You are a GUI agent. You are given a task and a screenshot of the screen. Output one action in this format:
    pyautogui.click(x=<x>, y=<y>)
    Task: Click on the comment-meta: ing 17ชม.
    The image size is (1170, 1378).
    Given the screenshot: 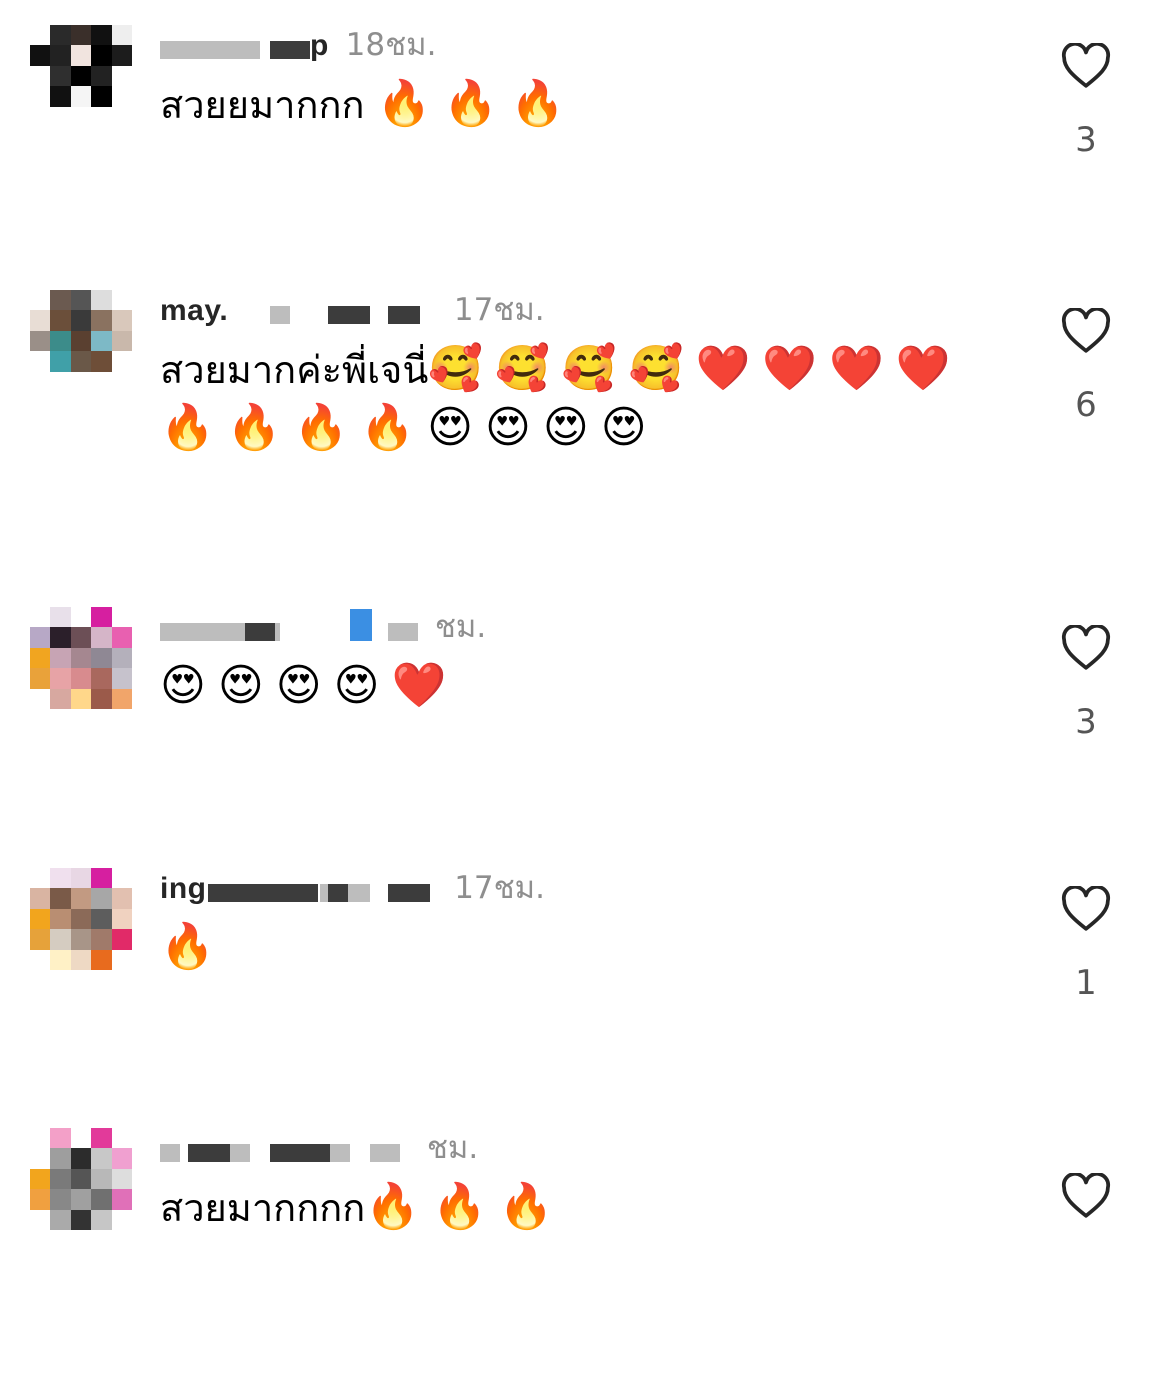 What is the action you would take?
    pyautogui.click(x=352, y=888)
    